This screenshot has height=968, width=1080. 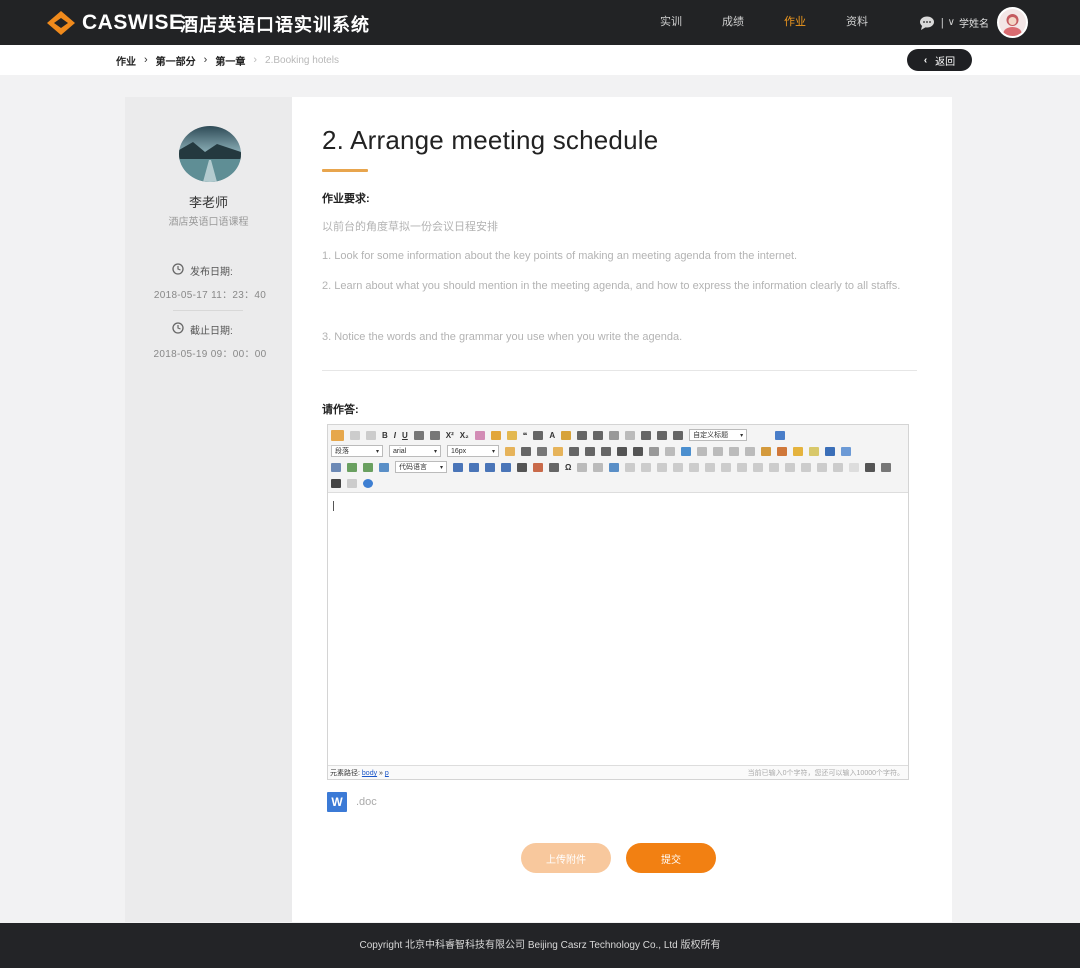 I want to click on breadcrumb-chapter-one: 第一章, so click(x=230, y=60).